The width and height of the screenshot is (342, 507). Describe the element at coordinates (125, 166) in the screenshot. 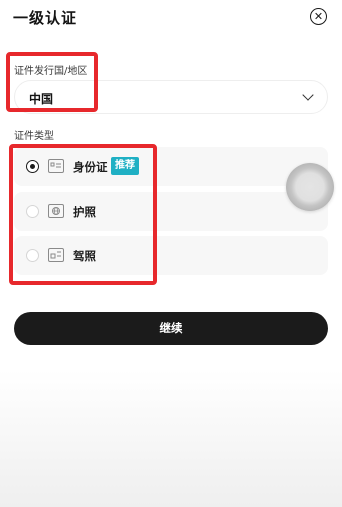

I see `recommended-badge: 推荐` at that location.